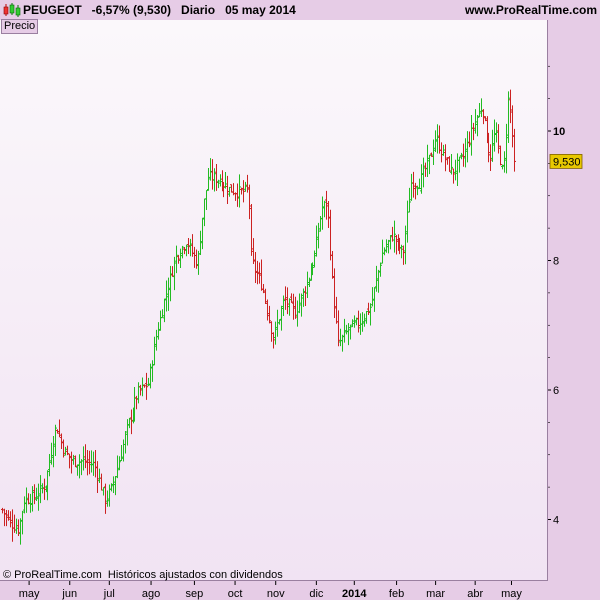  I want to click on last-price-marker: 9,530, so click(566, 161).